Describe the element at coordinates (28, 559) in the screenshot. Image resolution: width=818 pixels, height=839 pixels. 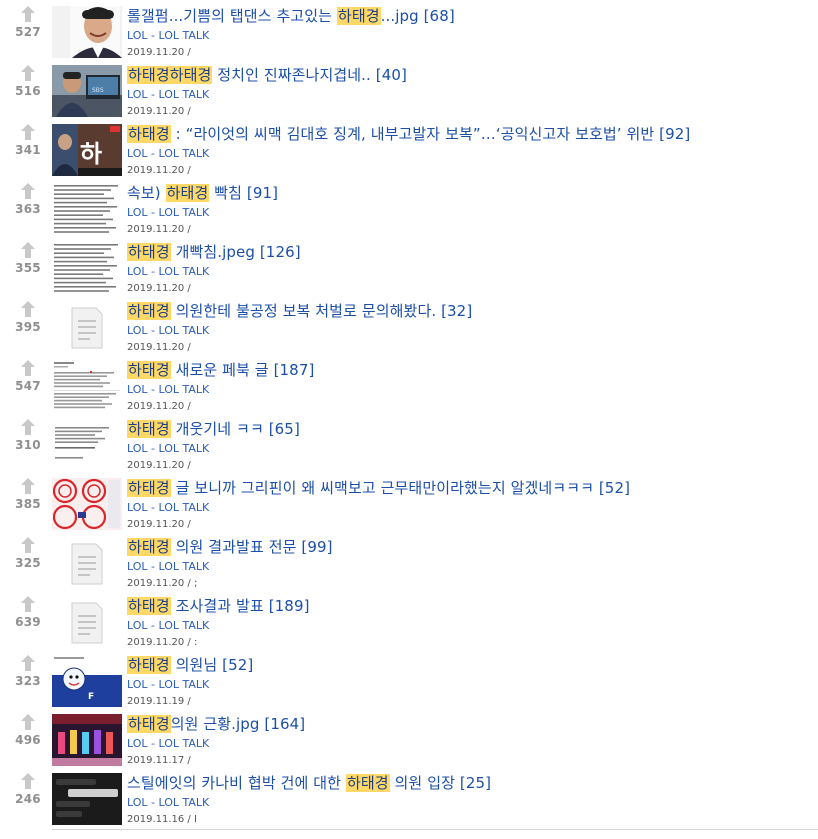
I see `upvote-button: 325` at that location.